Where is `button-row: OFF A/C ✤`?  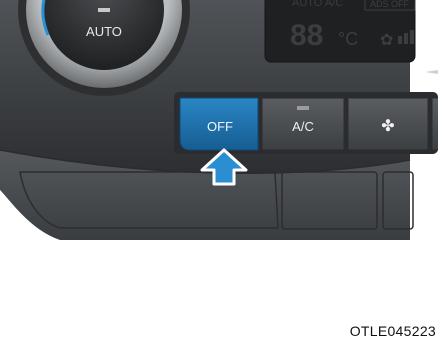
button-row: OFF A/C ✤ is located at coordinates (306, 123).